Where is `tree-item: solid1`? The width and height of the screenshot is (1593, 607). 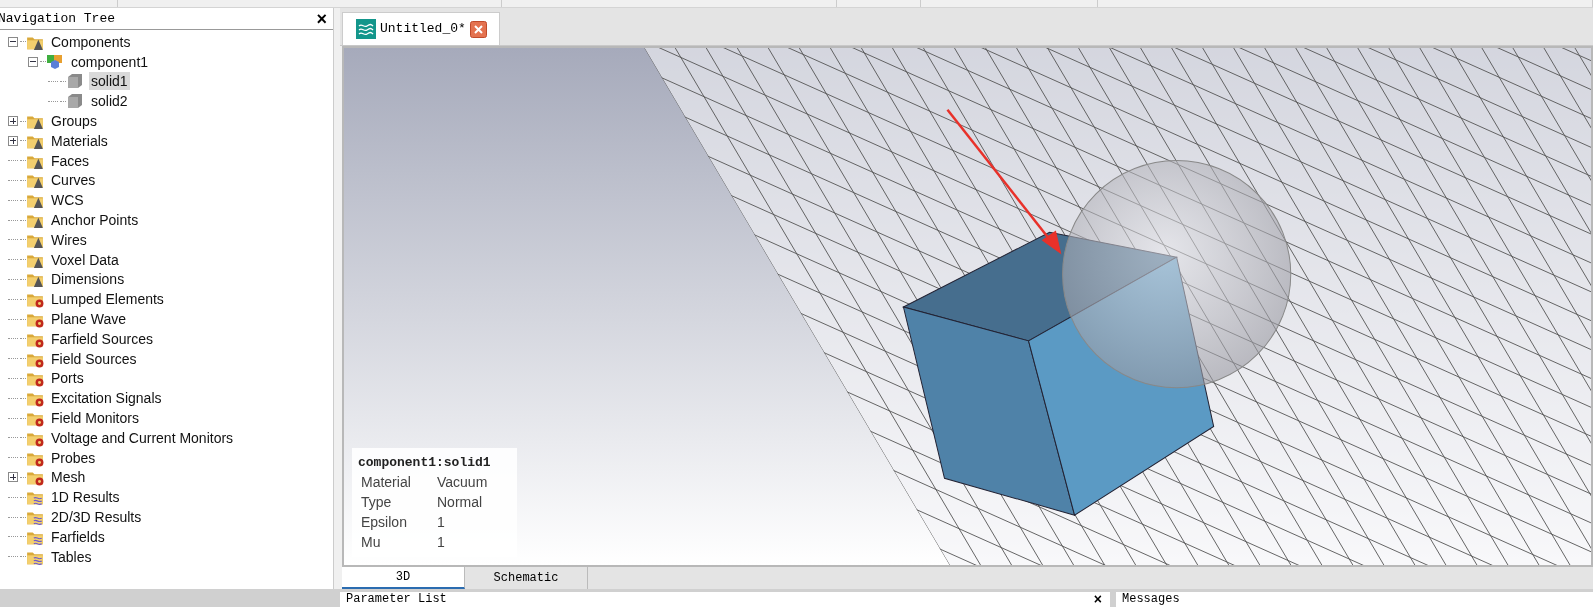 tree-item: solid1 is located at coordinates (109, 81).